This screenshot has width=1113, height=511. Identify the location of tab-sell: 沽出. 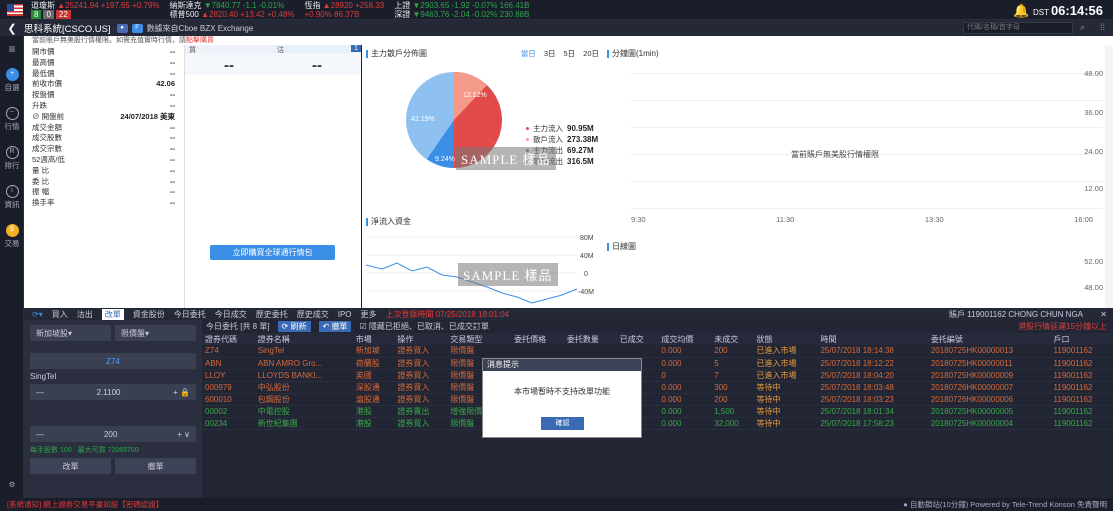
(85, 314).